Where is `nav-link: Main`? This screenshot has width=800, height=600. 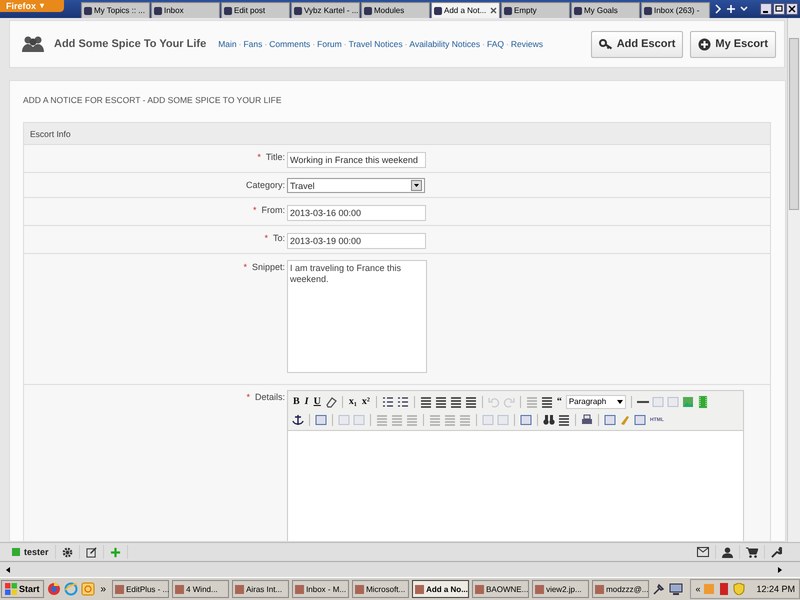 nav-link: Main is located at coordinates (227, 44).